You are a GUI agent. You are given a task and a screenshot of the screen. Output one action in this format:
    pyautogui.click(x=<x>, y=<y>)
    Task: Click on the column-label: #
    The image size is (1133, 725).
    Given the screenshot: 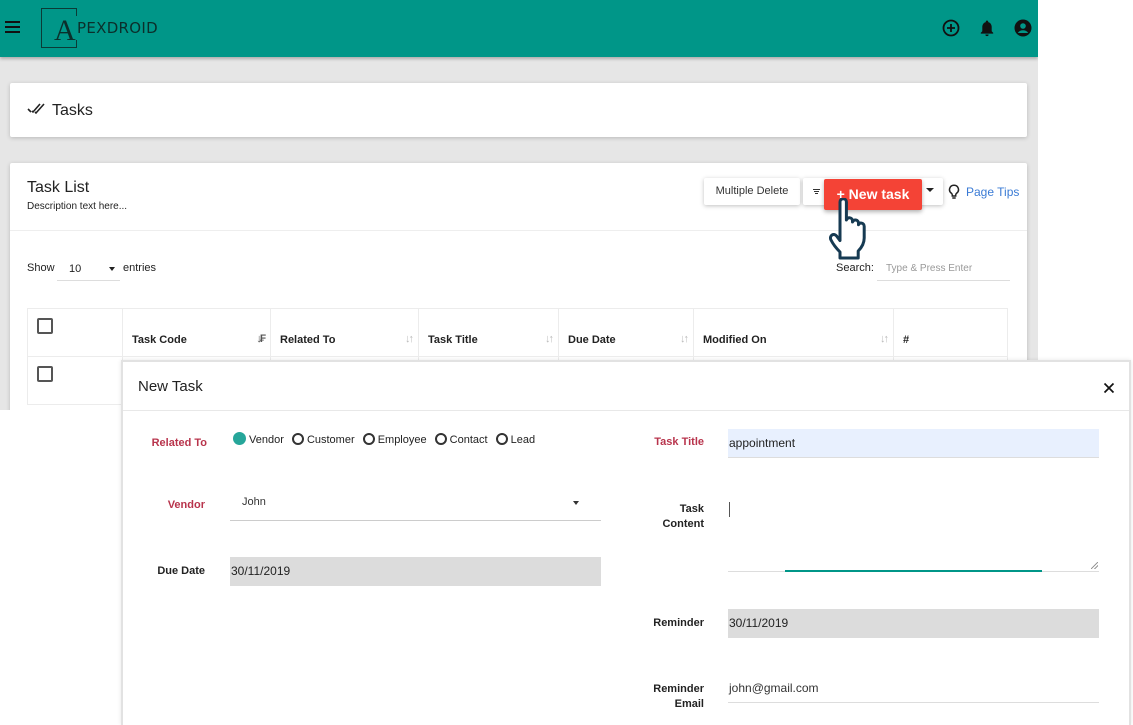 What is the action you would take?
    pyautogui.click(x=906, y=339)
    